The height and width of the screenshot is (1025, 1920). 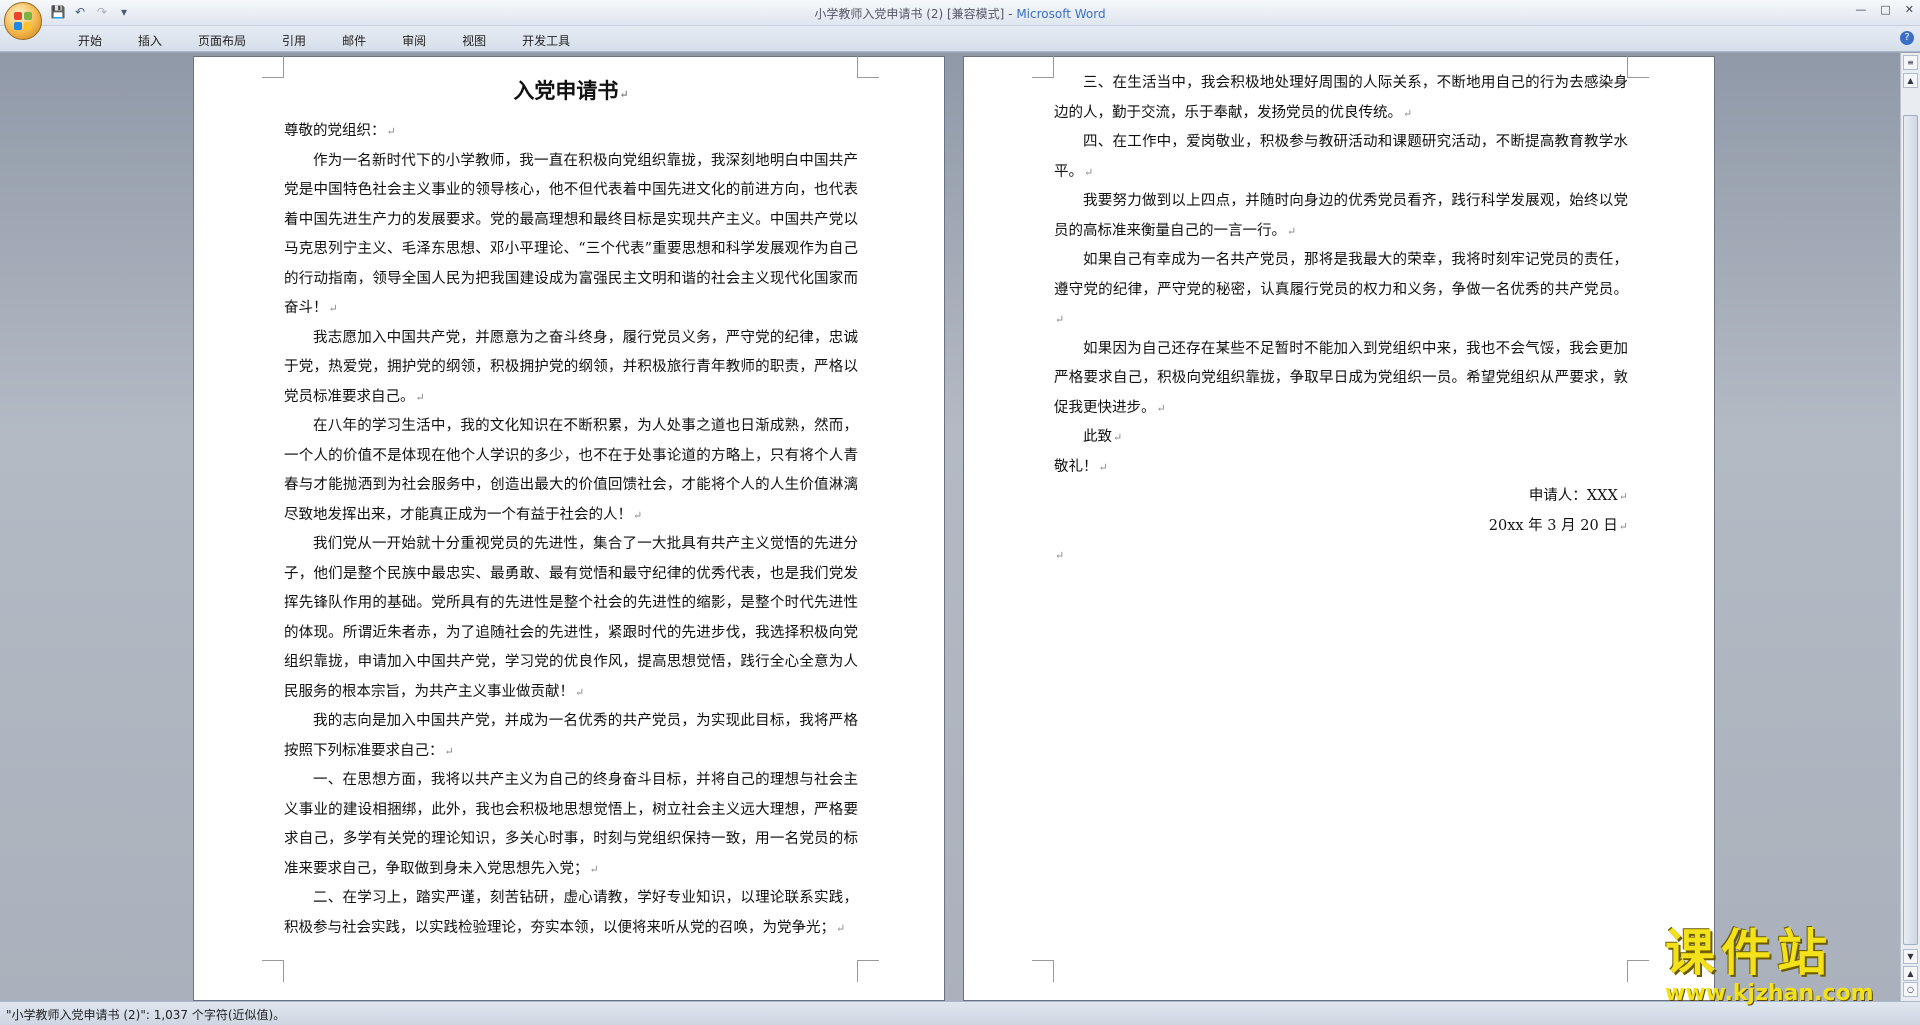 What do you see at coordinates (1910, 973) in the screenshot?
I see `previous-page-icon: ▲` at bounding box center [1910, 973].